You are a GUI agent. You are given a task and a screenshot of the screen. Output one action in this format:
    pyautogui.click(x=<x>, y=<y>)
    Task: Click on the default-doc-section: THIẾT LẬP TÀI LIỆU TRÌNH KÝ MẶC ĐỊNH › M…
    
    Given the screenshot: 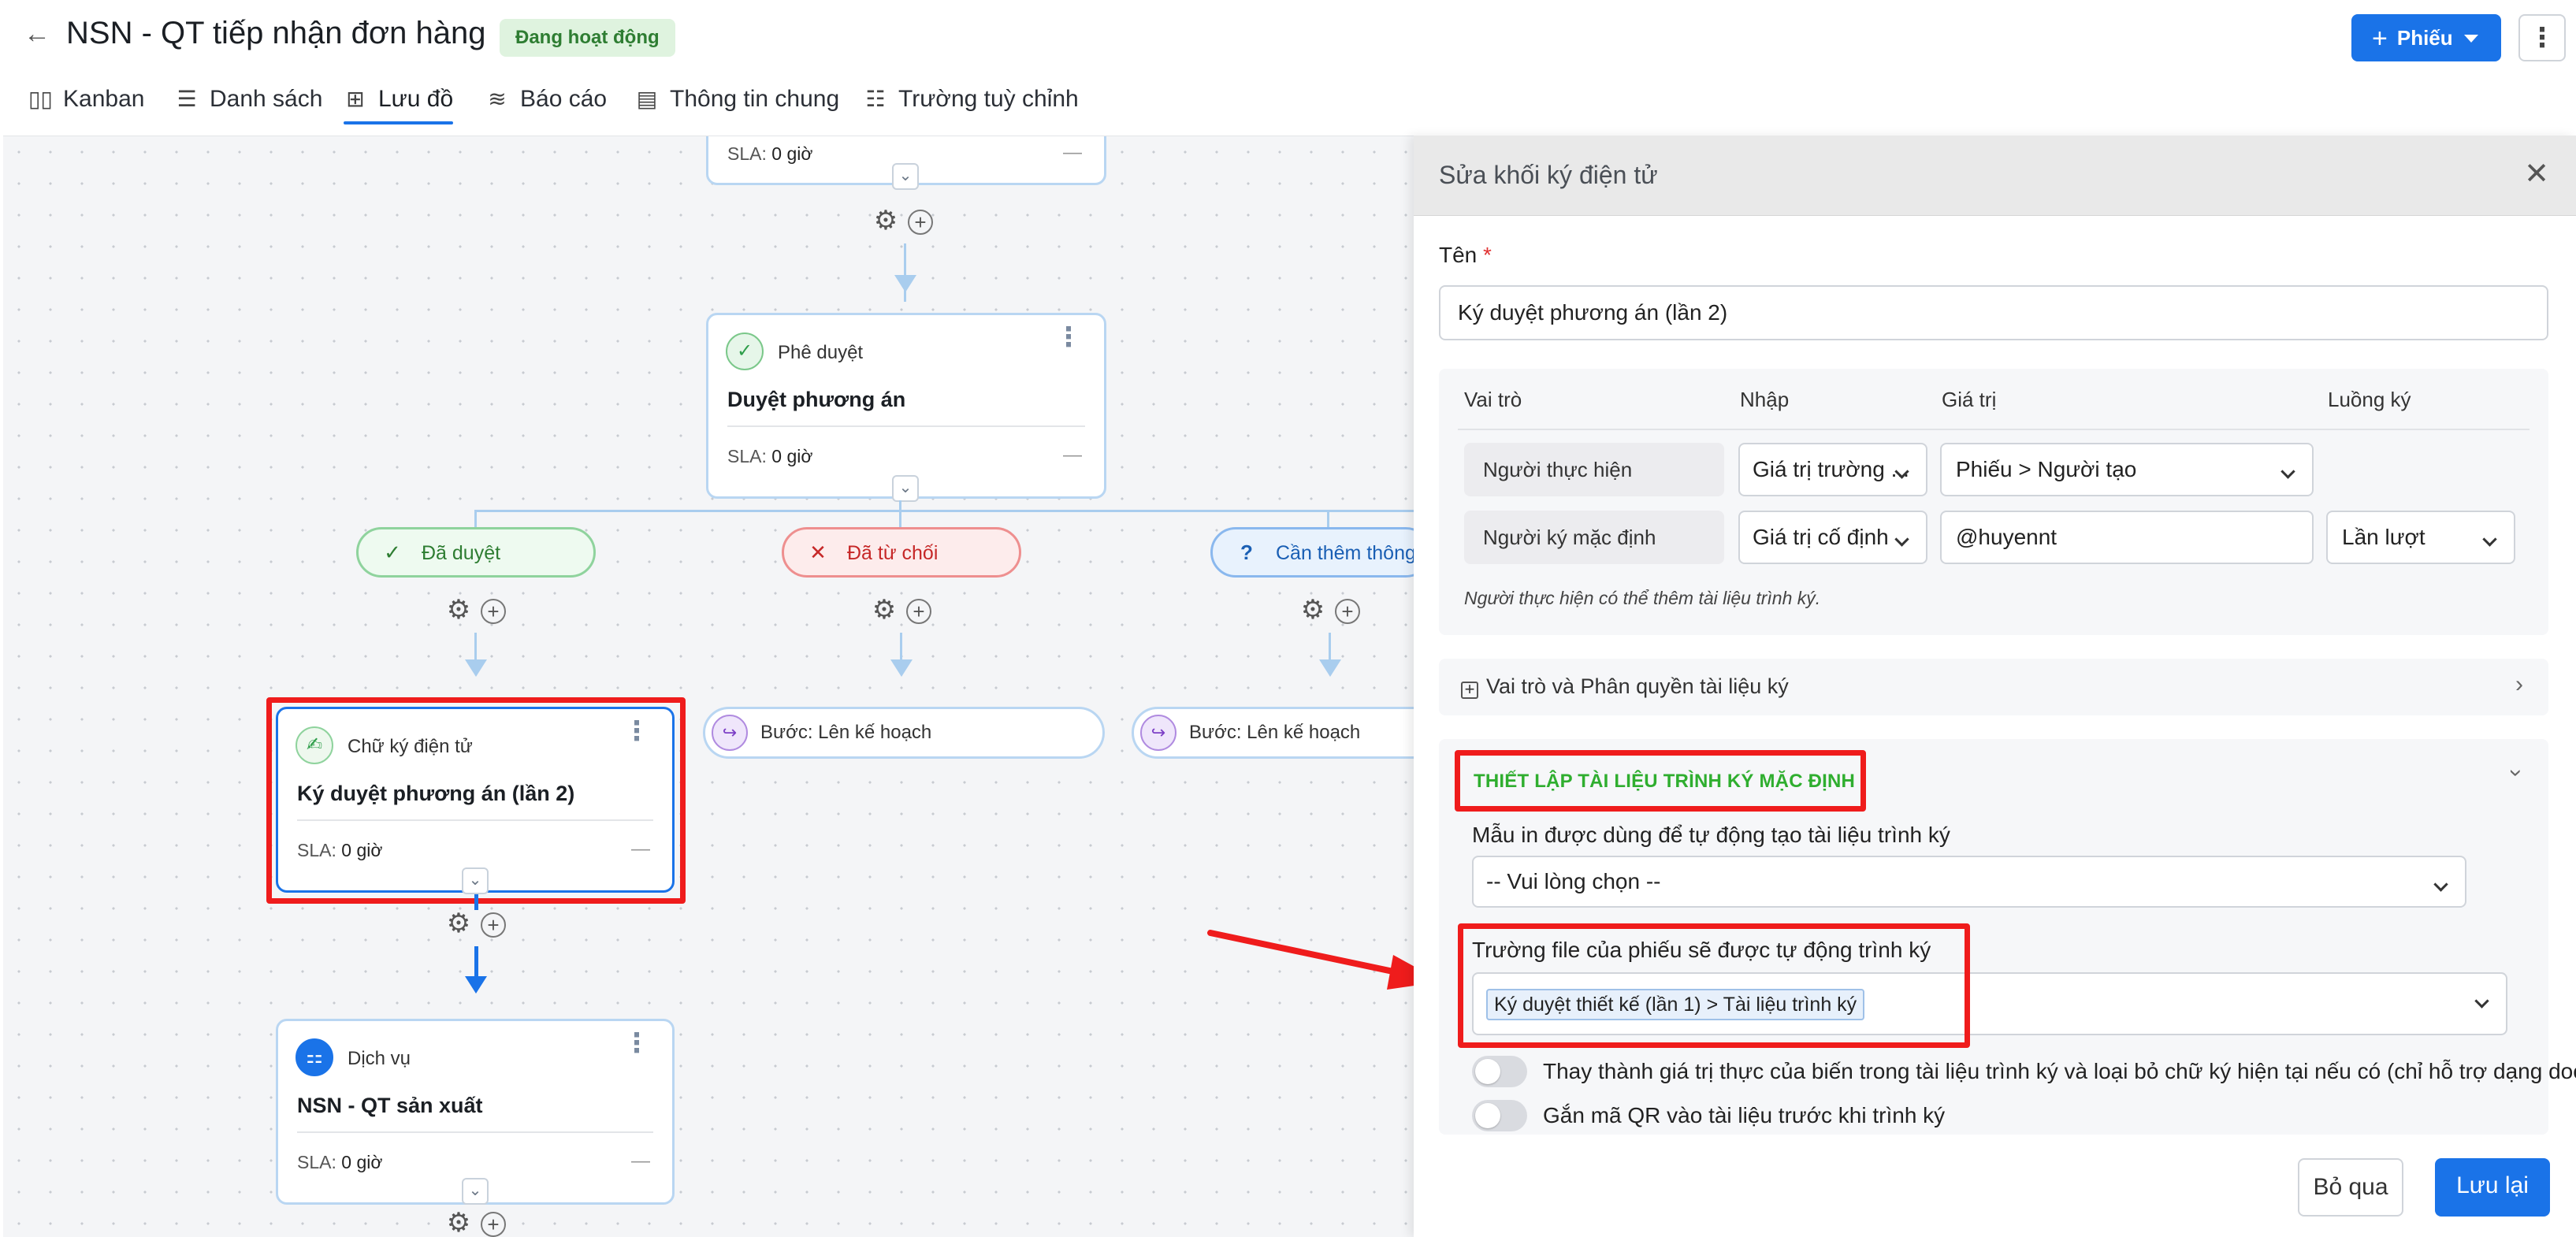 What is the action you would take?
    pyautogui.click(x=2007, y=937)
    